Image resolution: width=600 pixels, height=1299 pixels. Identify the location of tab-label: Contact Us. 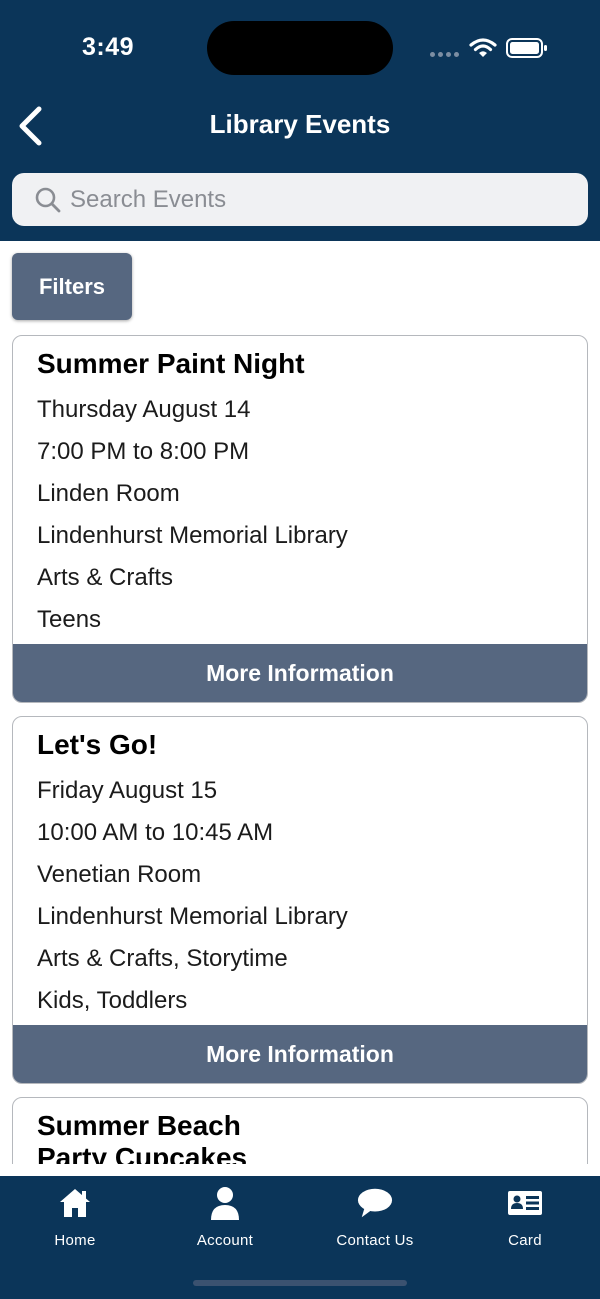
(375, 1240).